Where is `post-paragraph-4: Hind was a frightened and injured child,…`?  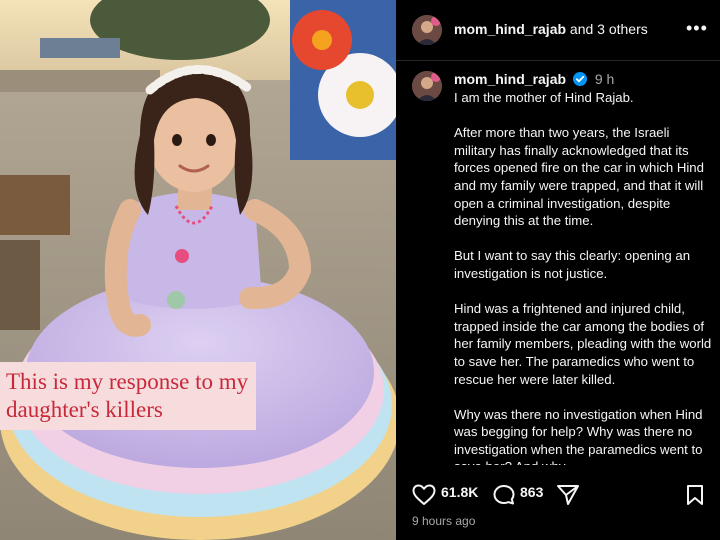
post-paragraph-4: Hind was a frightened and injured child,… is located at coordinates (583, 344).